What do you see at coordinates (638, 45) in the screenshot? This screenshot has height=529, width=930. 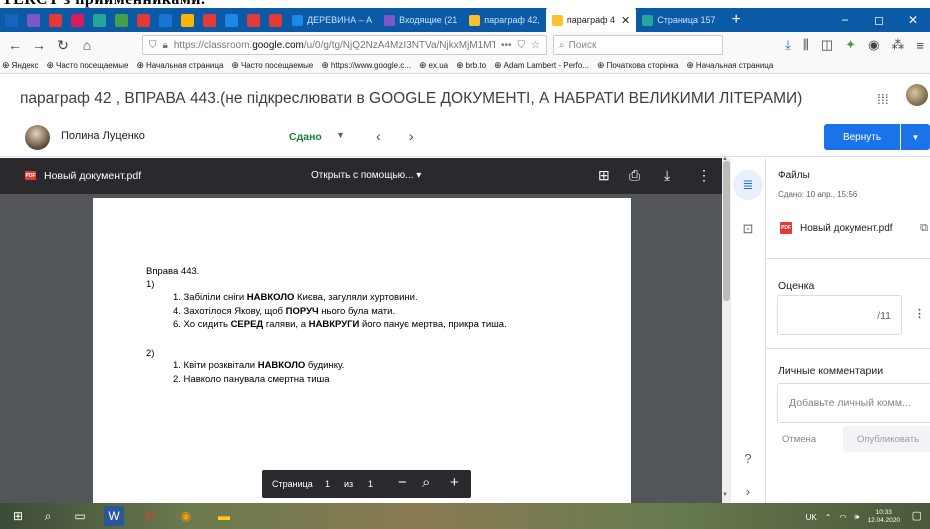 I see `search-bar: ⌕ Поиск` at bounding box center [638, 45].